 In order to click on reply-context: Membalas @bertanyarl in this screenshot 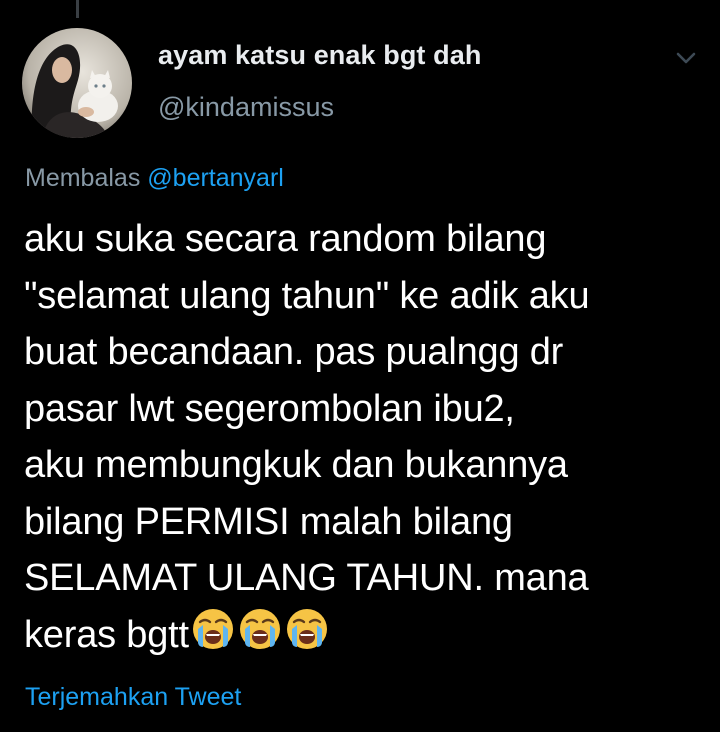, I will do `click(154, 178)`.